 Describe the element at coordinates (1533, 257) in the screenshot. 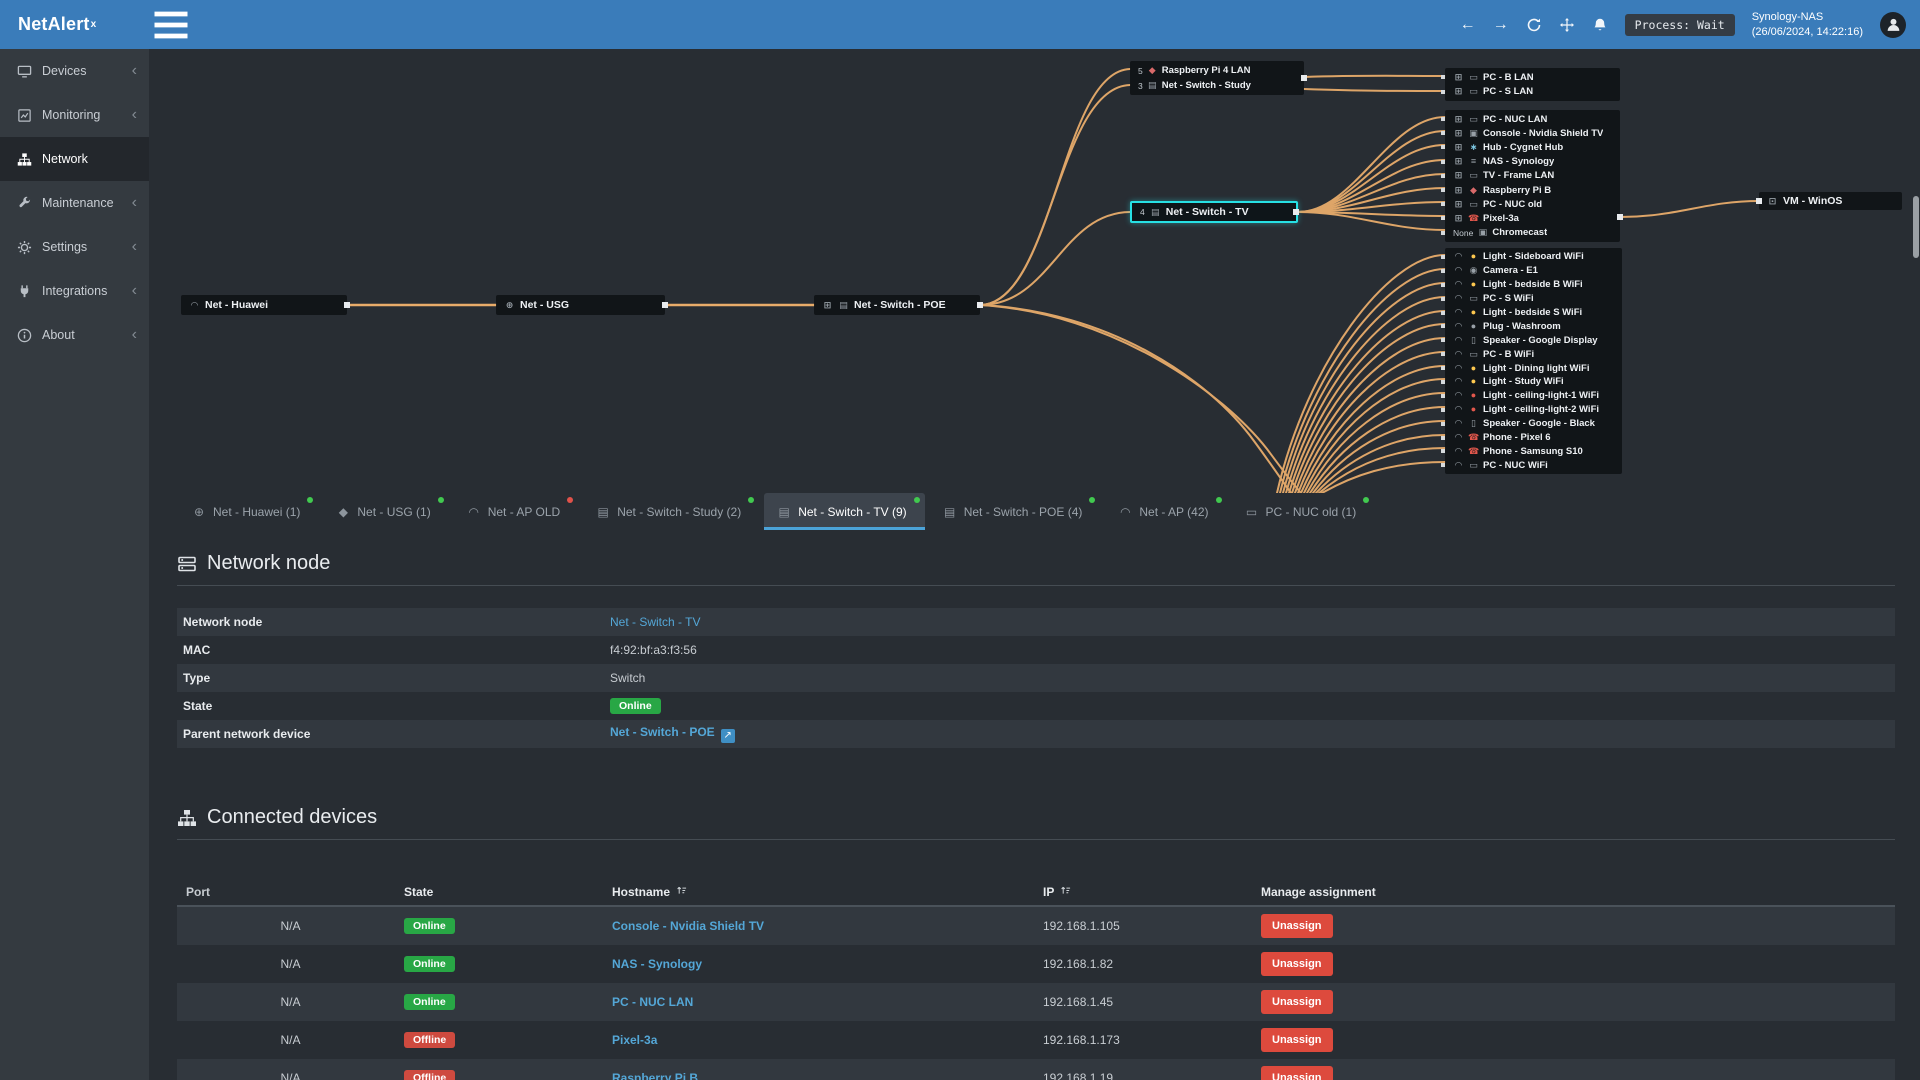

I see `device-node: Light - Sideboard WiFi` at that location.